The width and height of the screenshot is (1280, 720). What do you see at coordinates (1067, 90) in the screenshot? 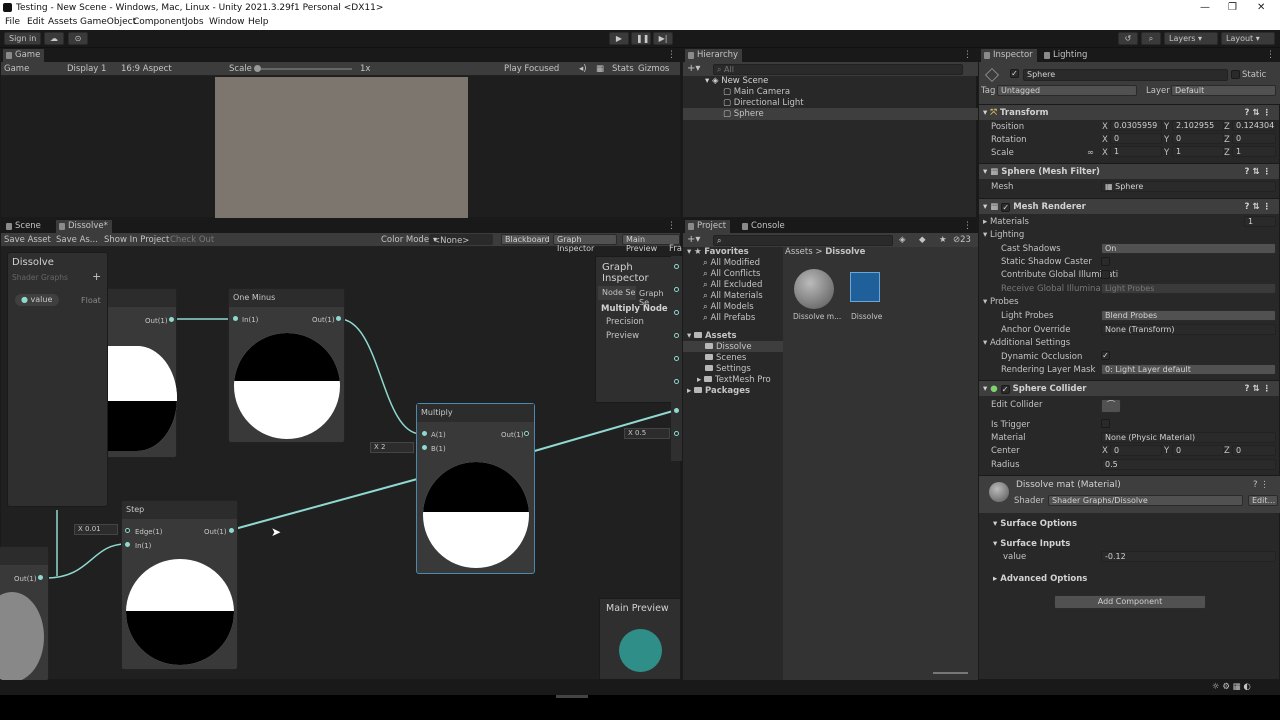
I see `tag-dropdown: Untagged` at bounding box center [1067, 90].